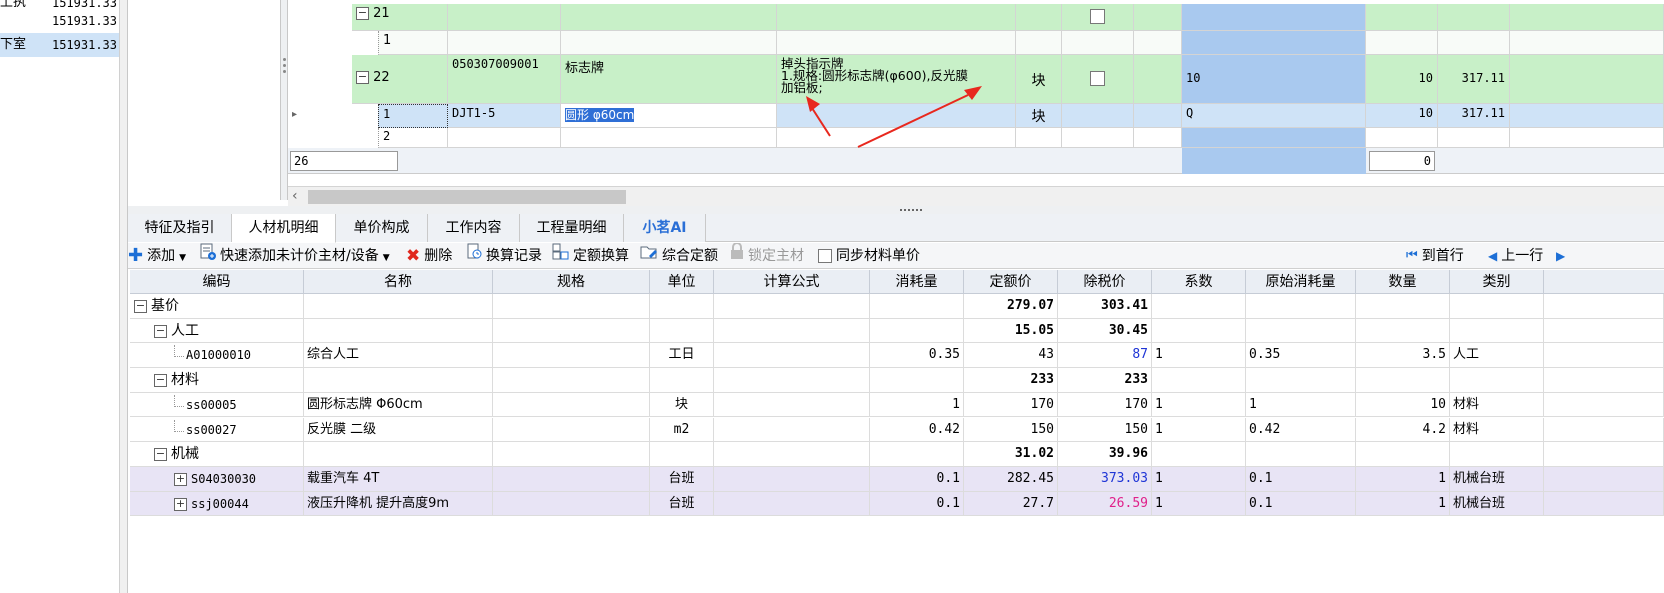 Image resolution: width=1664 pixels, height=593 pixels. What do you see at coordinates (398, 405) in the screenshot?
I see `cell-name: 圆形标志牌 Φ60cm` at bounding box center [398, 405].